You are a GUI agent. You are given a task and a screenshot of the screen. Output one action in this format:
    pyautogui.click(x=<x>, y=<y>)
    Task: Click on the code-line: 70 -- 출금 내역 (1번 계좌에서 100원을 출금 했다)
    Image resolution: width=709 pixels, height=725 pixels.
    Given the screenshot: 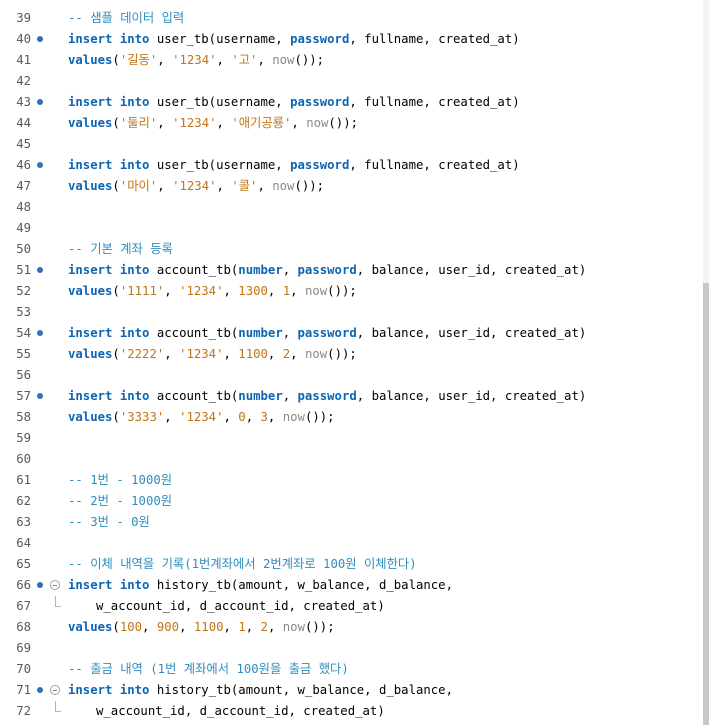 What is the action you would take?
    pyautogui.click(x=350, y=669)
    